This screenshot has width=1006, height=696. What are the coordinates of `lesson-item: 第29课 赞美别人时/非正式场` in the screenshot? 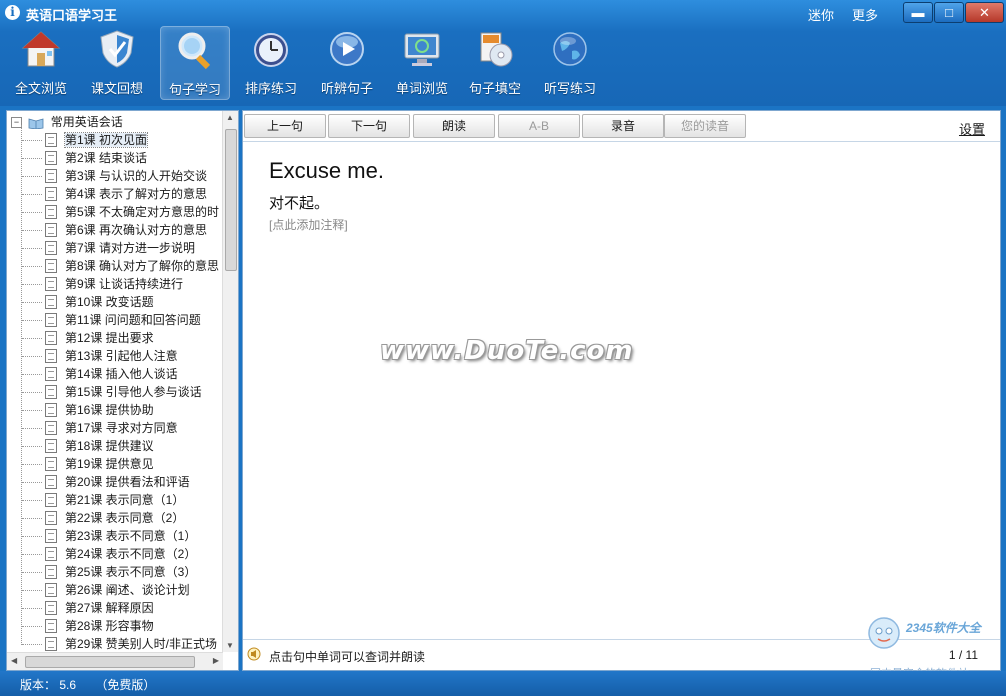 It's located at (131, 643).